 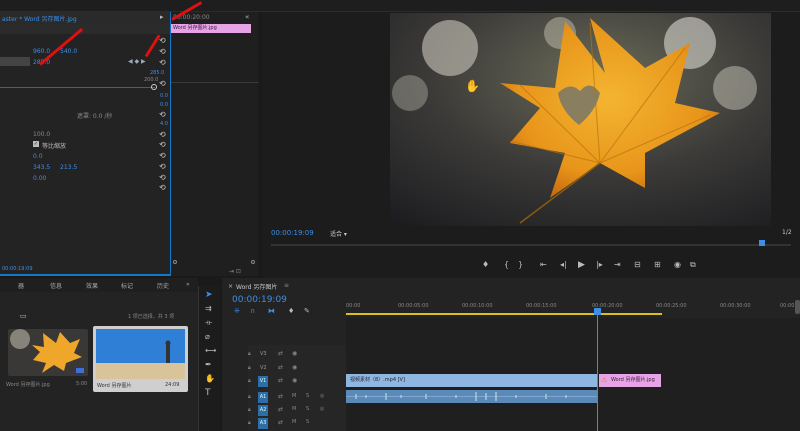 I want to click on selection-tool-icon: ➤, so click(x=209, y=295).